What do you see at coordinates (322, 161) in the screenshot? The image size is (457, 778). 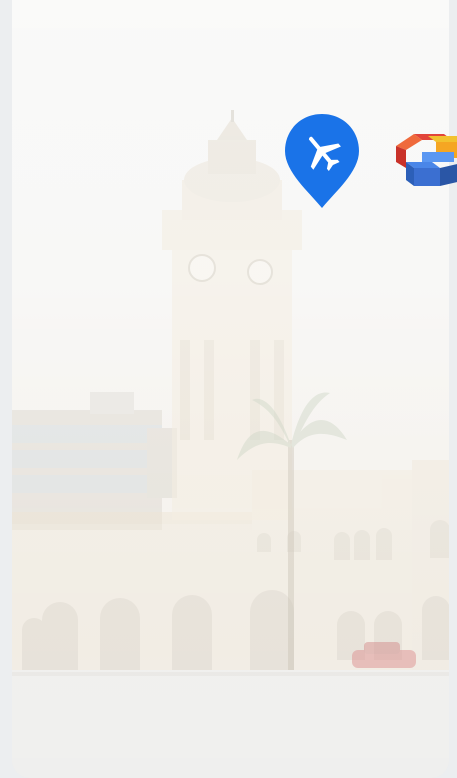 I see `airplane-map-pin-icon` at bounding box center [322, 161].